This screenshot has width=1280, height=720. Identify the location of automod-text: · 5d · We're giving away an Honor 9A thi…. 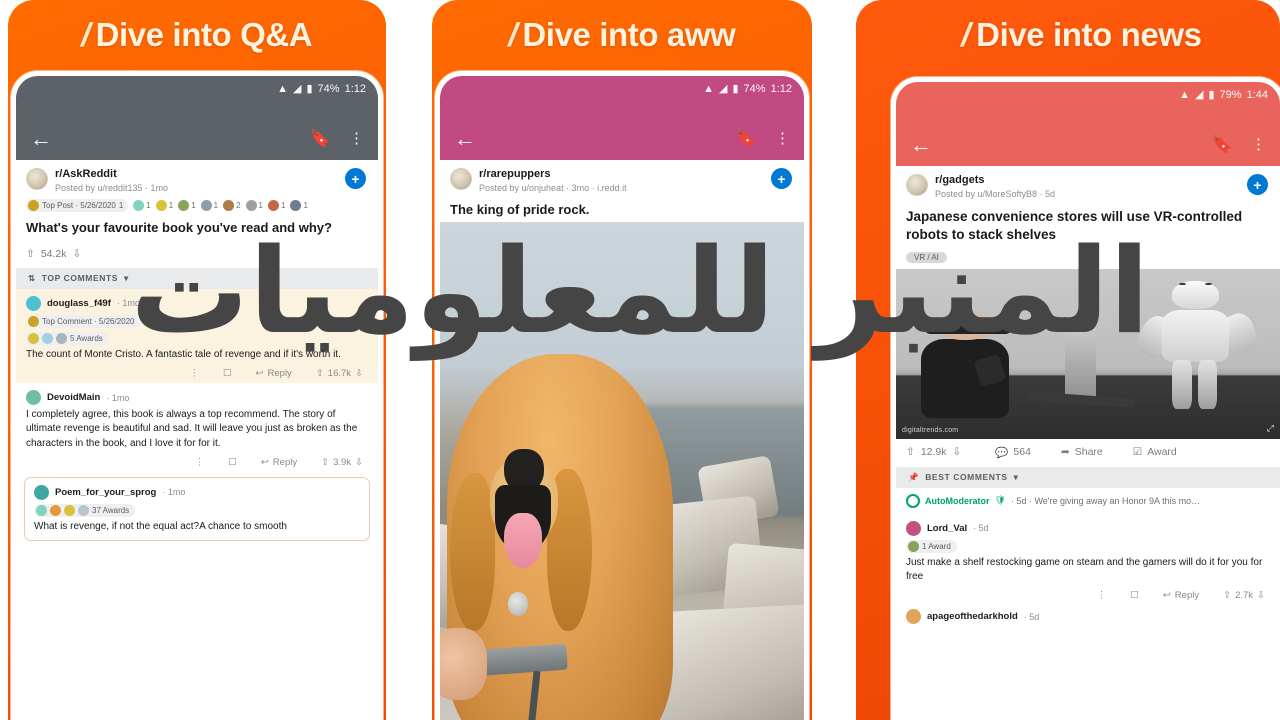
(1105, 500).